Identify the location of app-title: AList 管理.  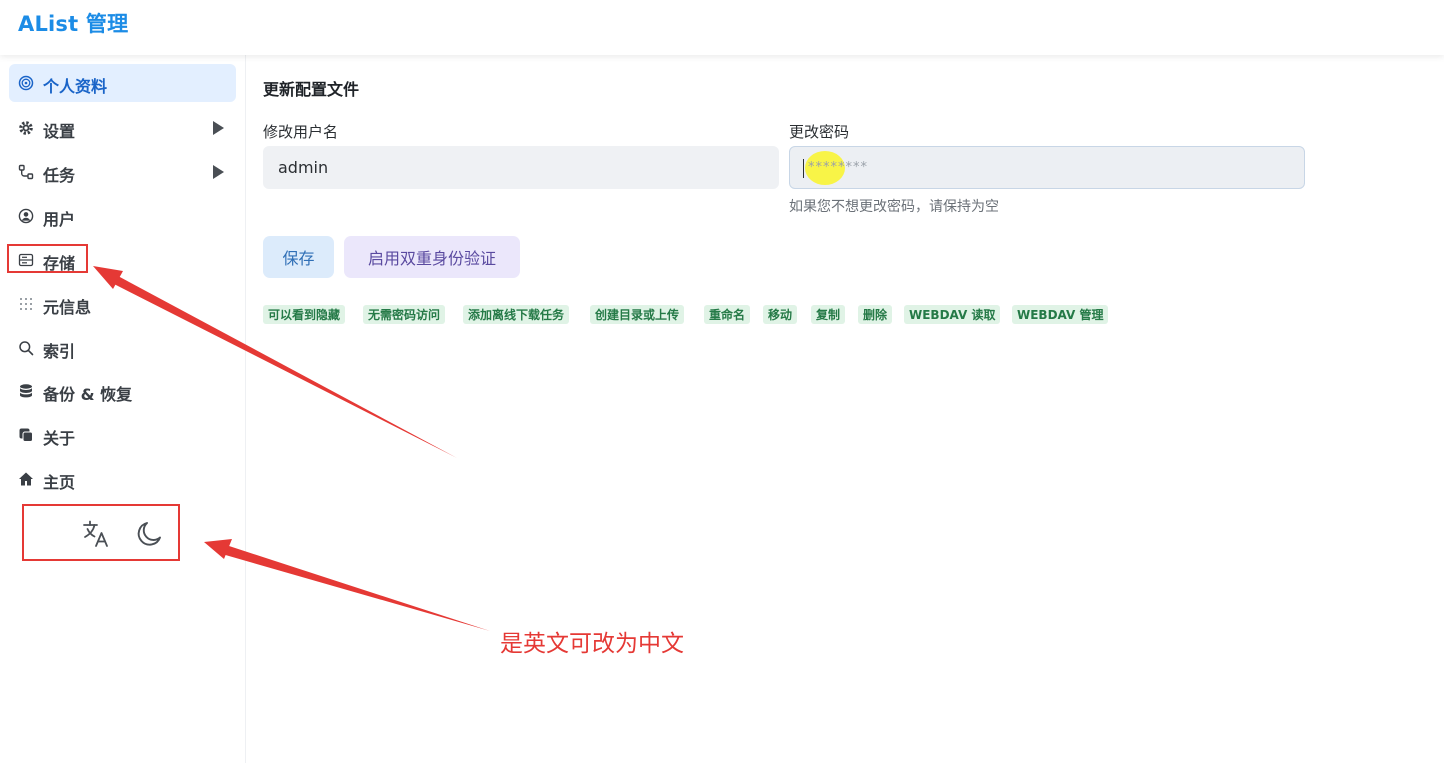
(73, 23).